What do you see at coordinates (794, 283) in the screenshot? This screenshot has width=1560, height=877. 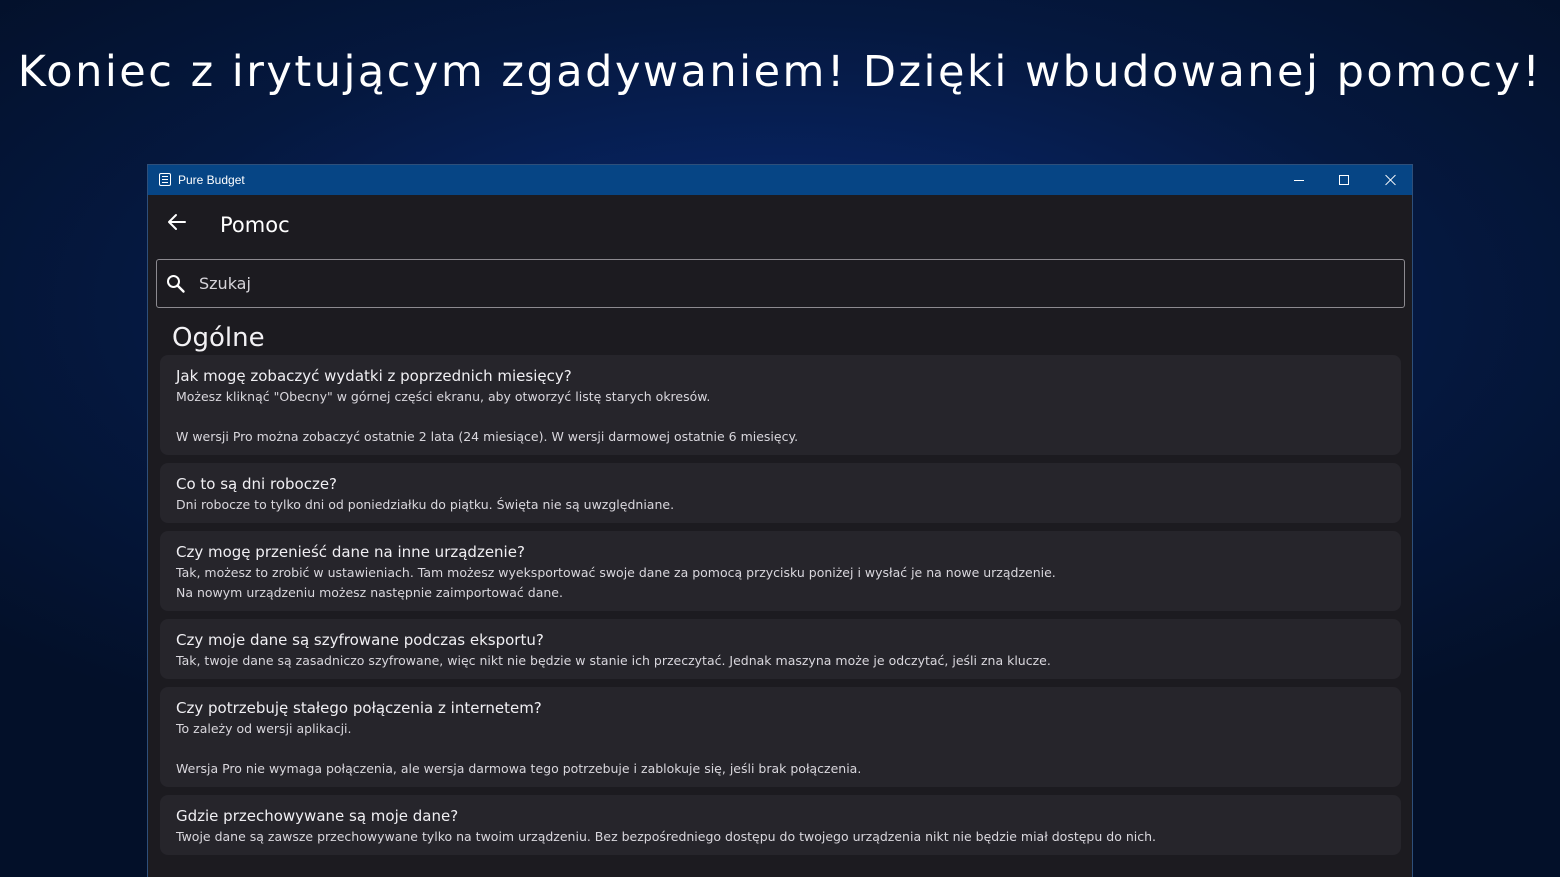 I see `search-input` at bounding box center [794, 283].